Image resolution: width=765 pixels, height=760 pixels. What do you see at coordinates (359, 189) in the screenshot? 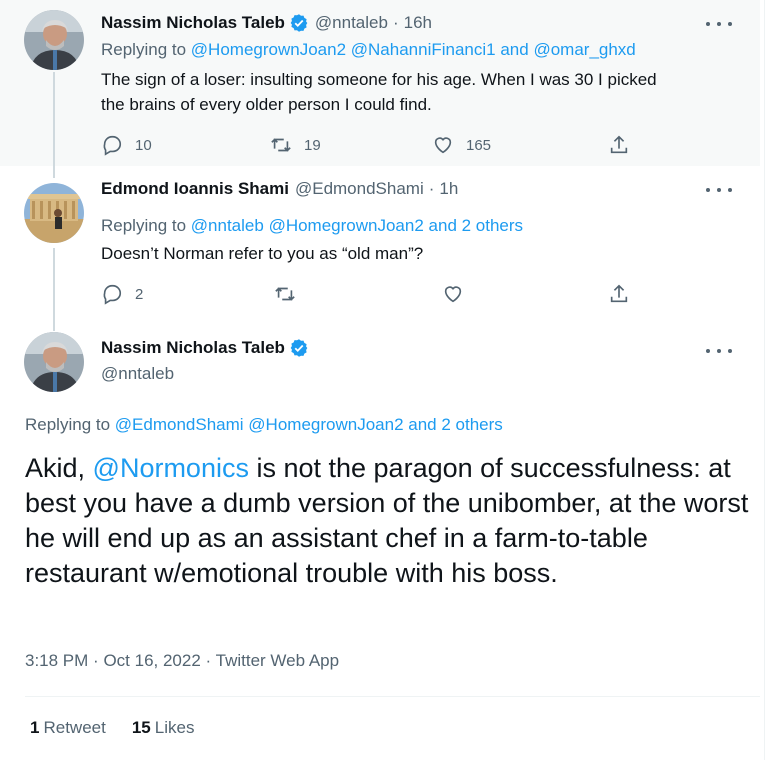
I see `author-handle: @EdmondShami` at bounding box center [359, 189].